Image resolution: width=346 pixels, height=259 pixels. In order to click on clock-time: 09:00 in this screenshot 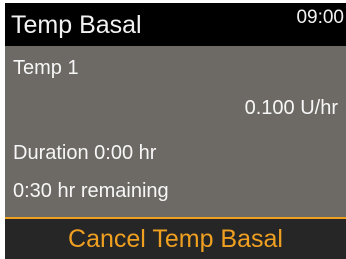, I will do `click(320, 17)`.